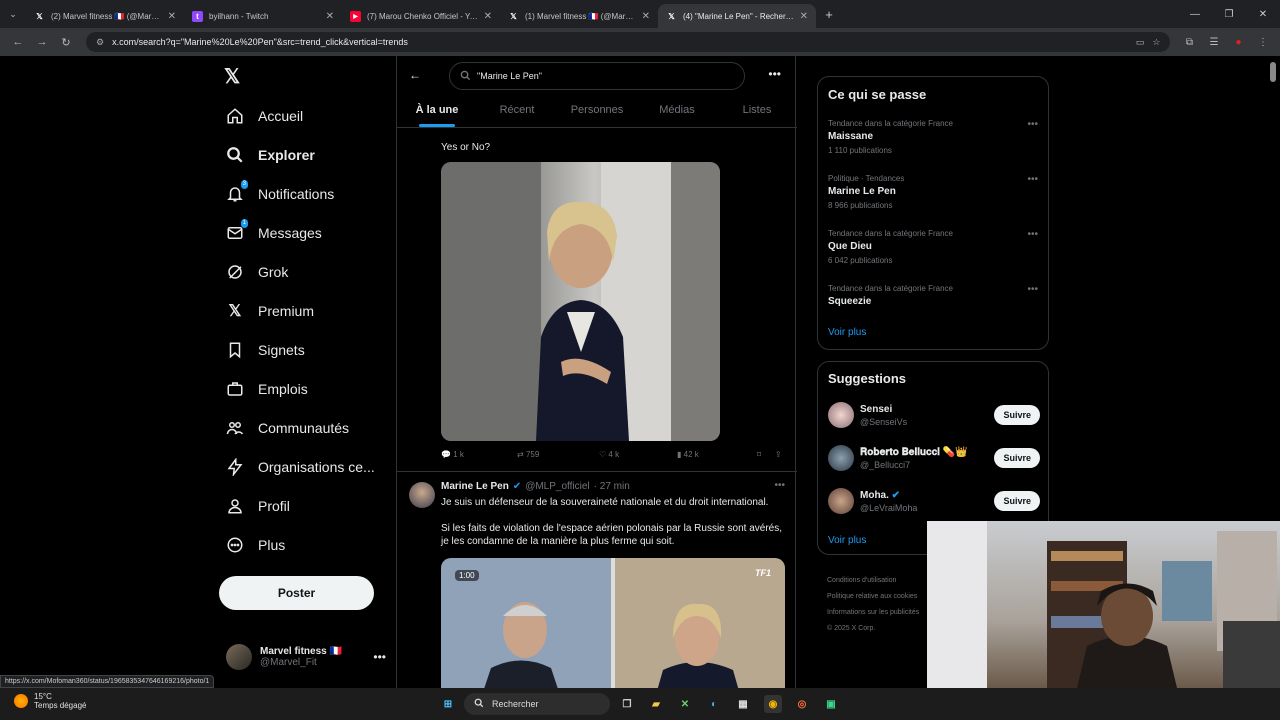  Describe the element at coordinates (1195, 14) in the screenshot. I see `minimize-icon: —` at that location.